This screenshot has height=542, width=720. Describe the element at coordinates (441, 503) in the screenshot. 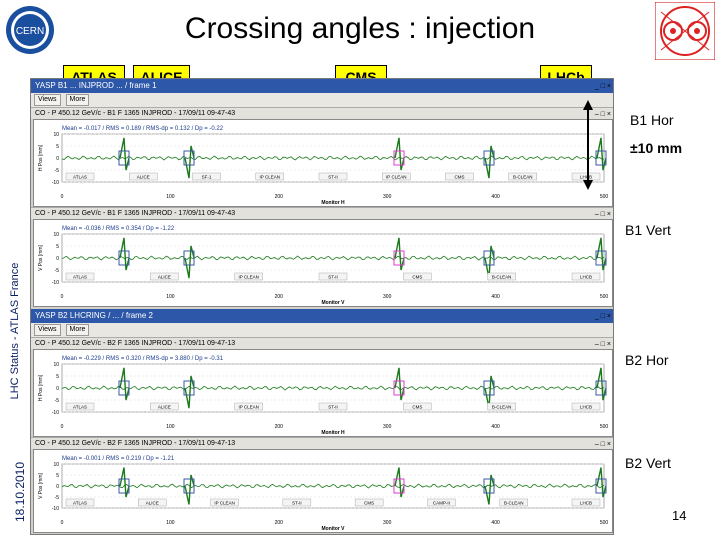

I see `marker-label: CAMP-II` at that location.